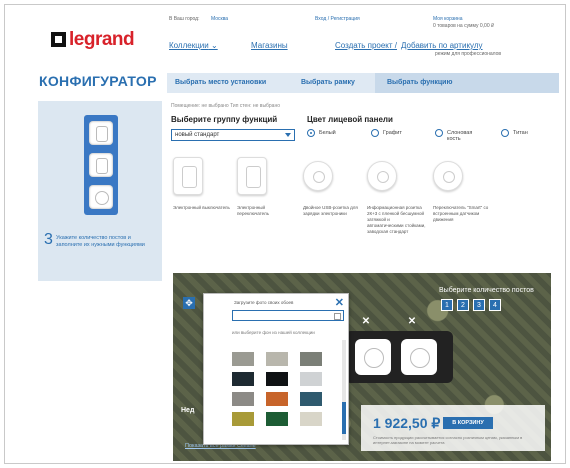 This screenshot has width=570, height=468. I want to click on step-number: 3, so click(48, 239).